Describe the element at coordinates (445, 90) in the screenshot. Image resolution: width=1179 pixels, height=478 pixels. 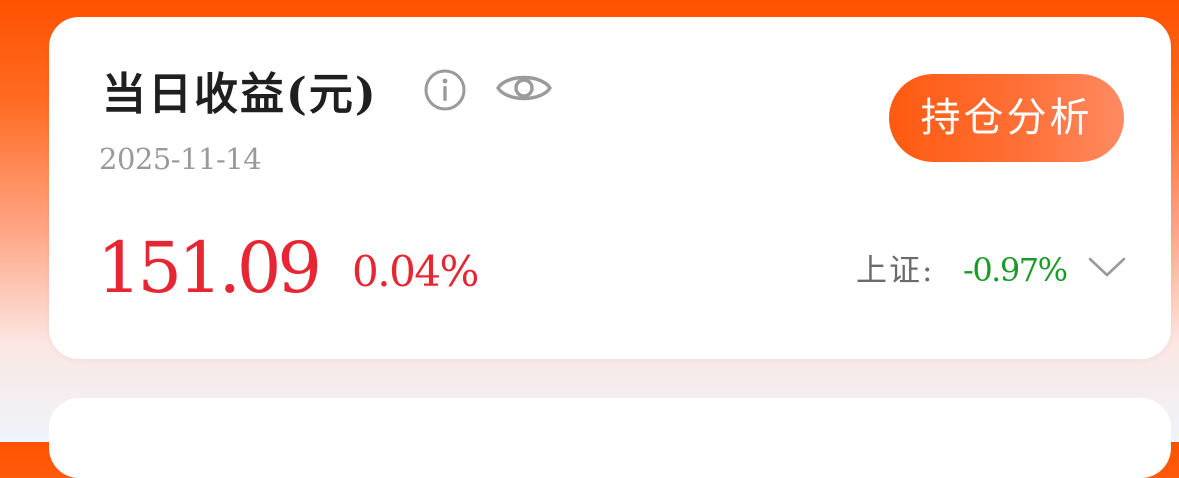
I see `info-icon` at that location.